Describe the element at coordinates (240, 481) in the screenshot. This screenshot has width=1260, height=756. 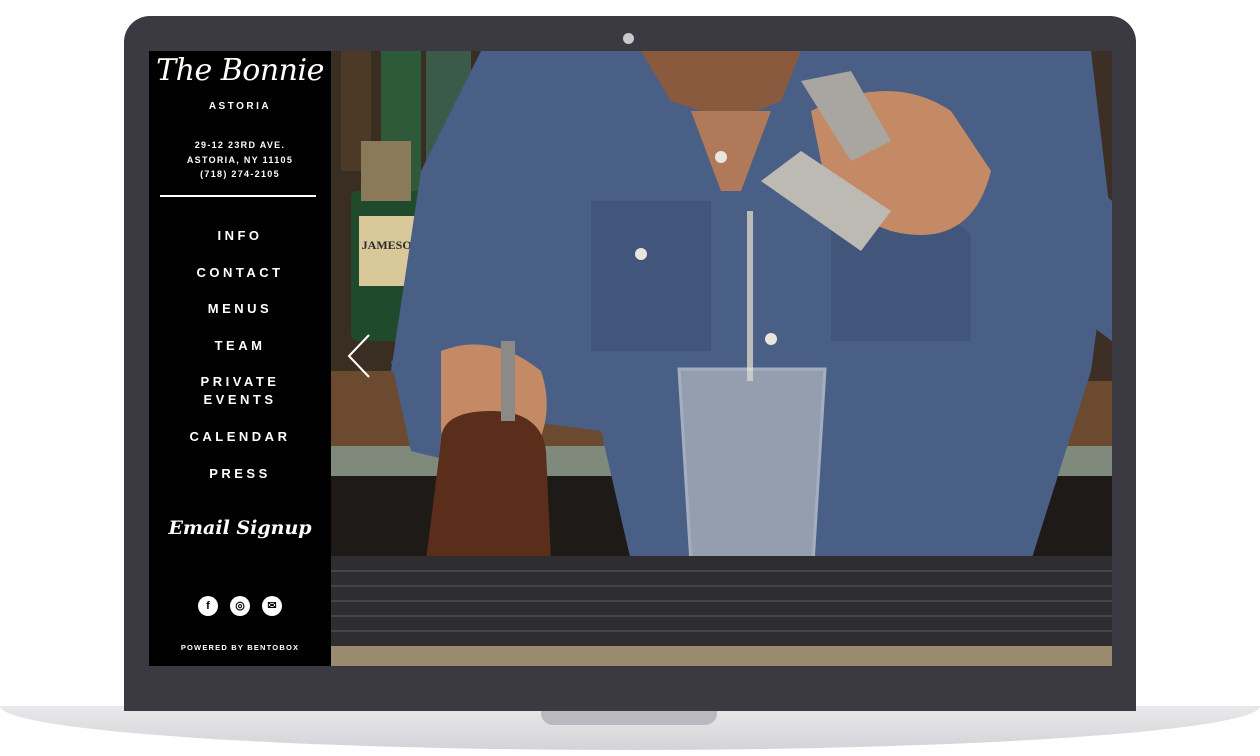
I see `nav-press: PRESS` at that location.